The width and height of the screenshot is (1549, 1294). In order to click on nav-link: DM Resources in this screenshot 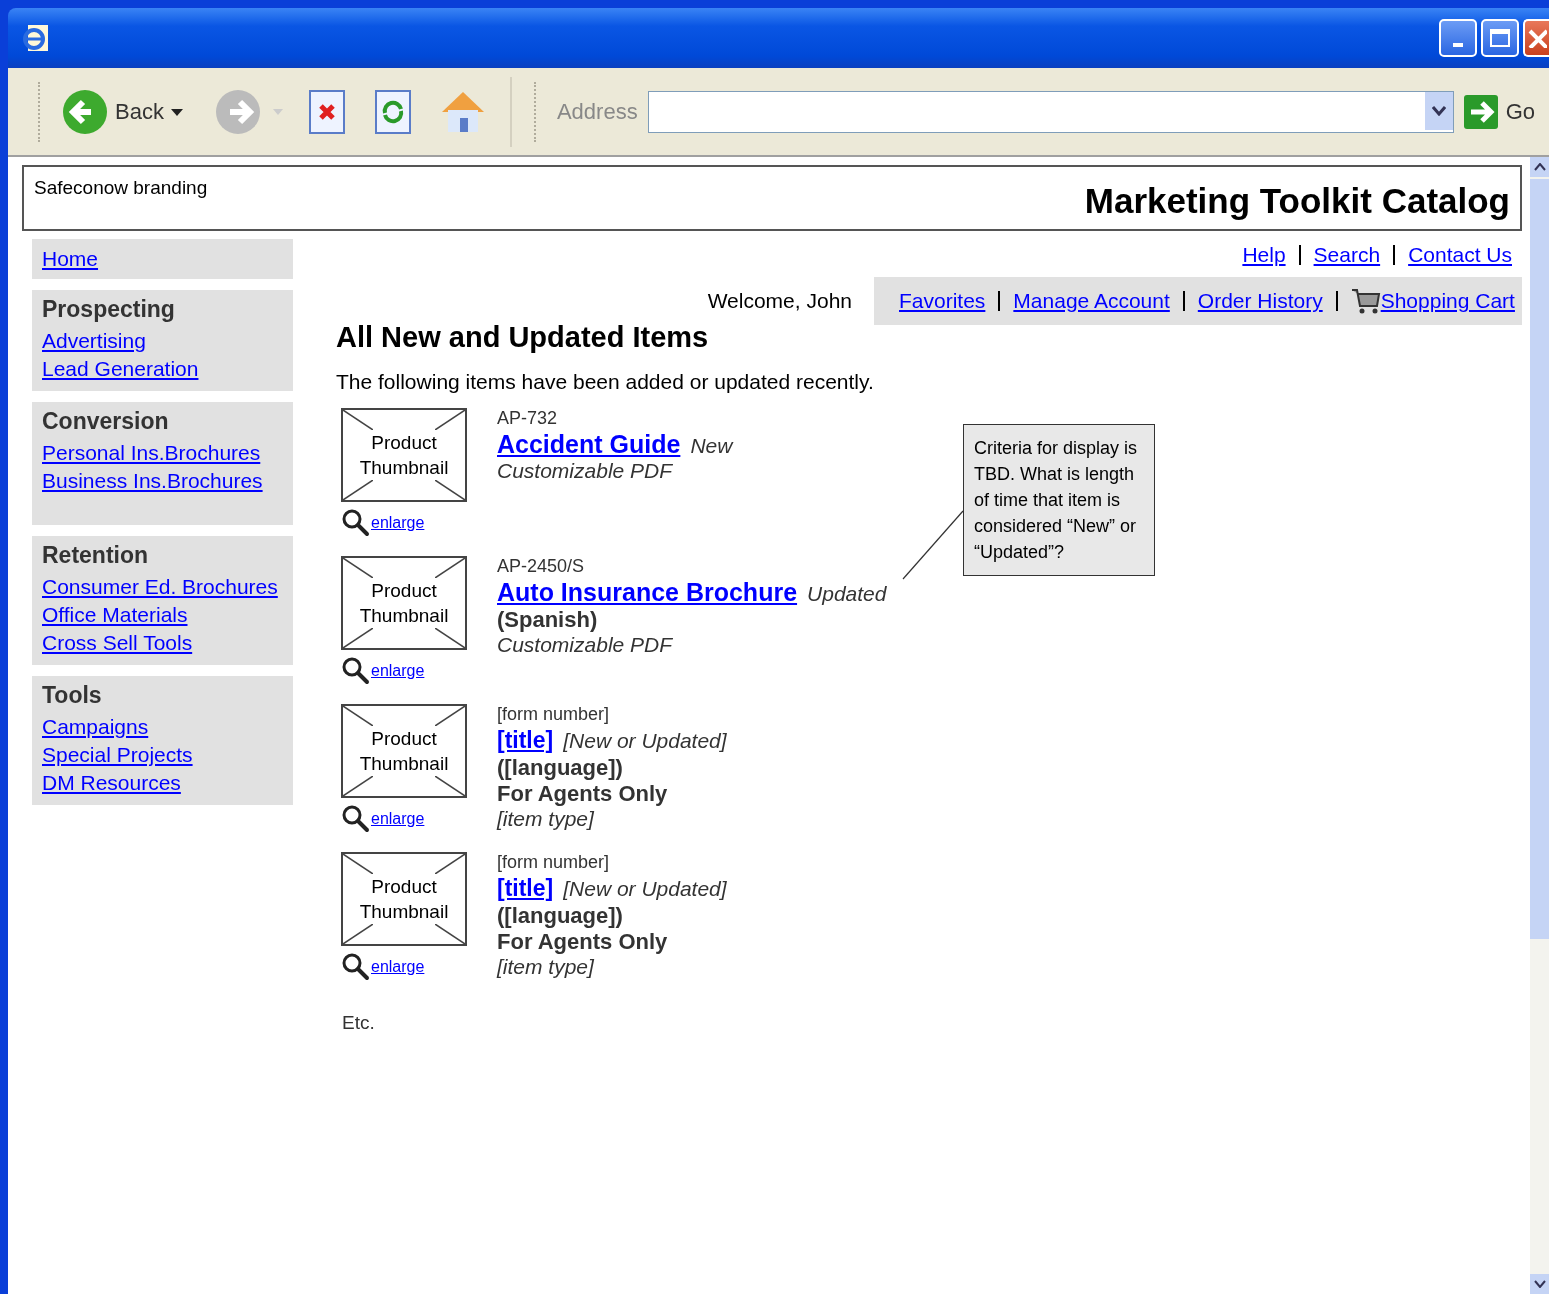, I will do `click(162, 783)`.